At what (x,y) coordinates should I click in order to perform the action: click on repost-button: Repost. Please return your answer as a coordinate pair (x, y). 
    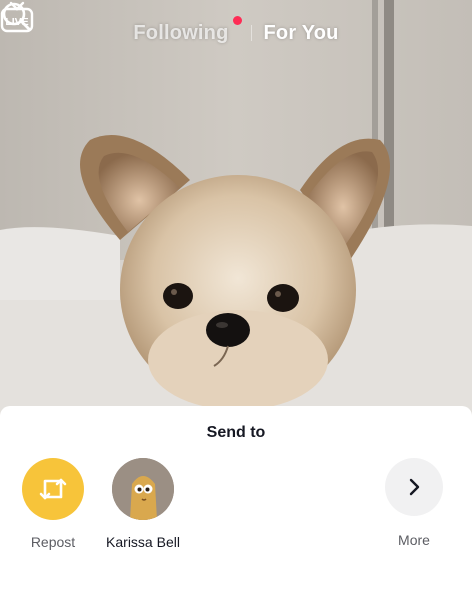
    Looking at the image, I should click on (53, 504).